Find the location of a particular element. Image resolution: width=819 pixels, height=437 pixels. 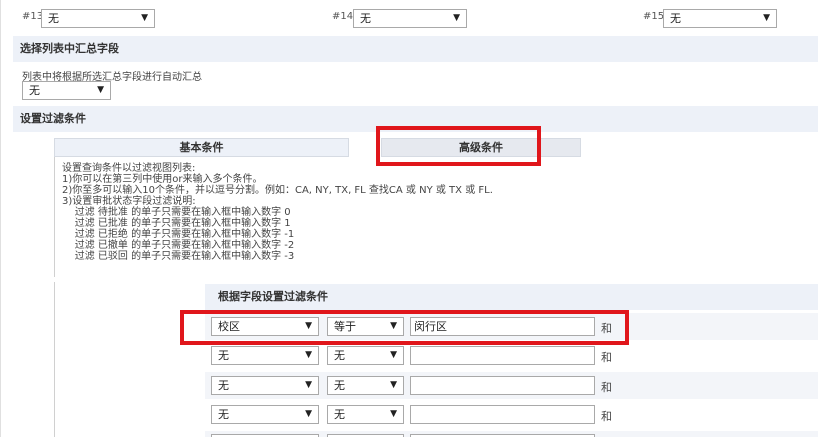

column-15-value: 无 is located at coordinates (675, 18).